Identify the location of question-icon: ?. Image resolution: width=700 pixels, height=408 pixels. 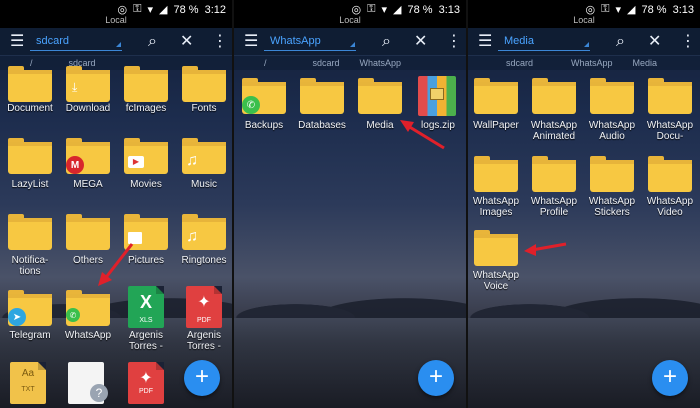
(99, 393).